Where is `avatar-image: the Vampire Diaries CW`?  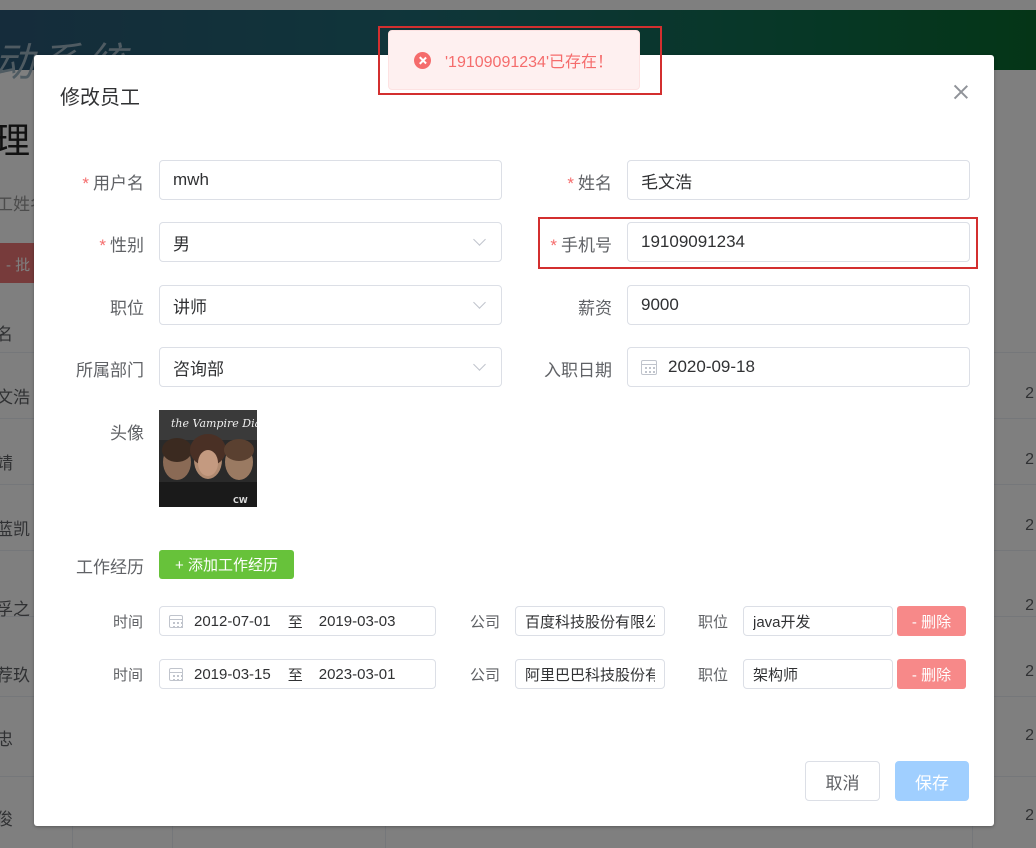
avatar-image: the Vampire Diaries CW is located at coordinates (208, 458).